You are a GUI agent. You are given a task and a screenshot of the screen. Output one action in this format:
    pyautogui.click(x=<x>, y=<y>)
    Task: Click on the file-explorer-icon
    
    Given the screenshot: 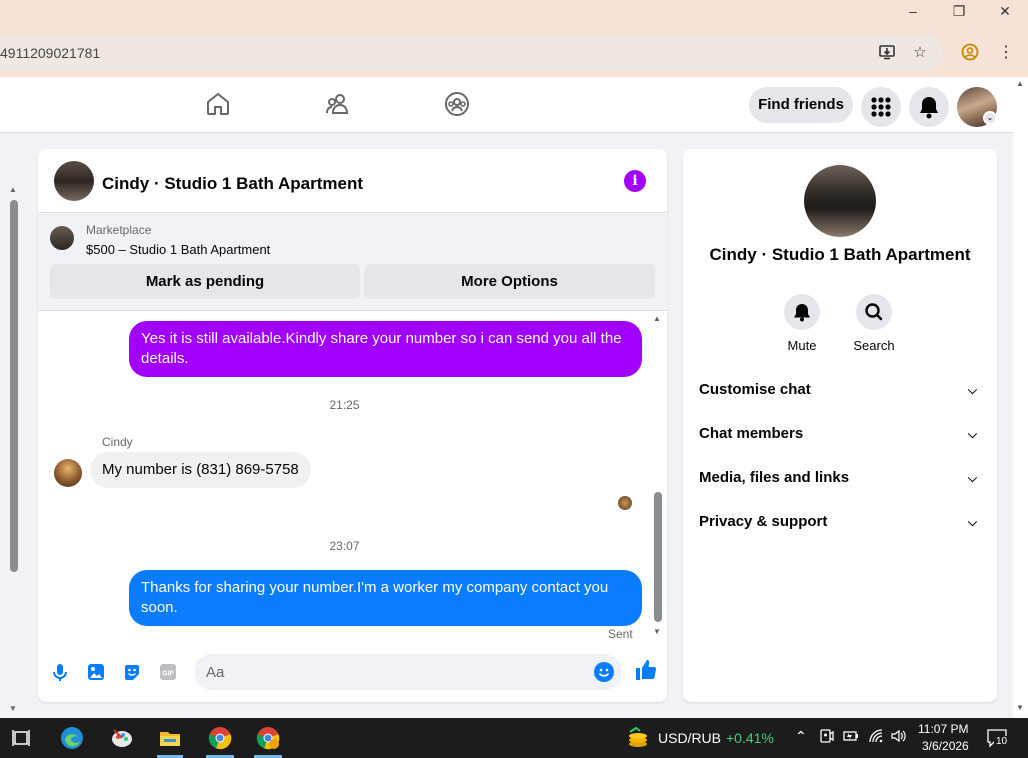 What is the action you would take?
    pyautogui.click(x=170, y=738)
    